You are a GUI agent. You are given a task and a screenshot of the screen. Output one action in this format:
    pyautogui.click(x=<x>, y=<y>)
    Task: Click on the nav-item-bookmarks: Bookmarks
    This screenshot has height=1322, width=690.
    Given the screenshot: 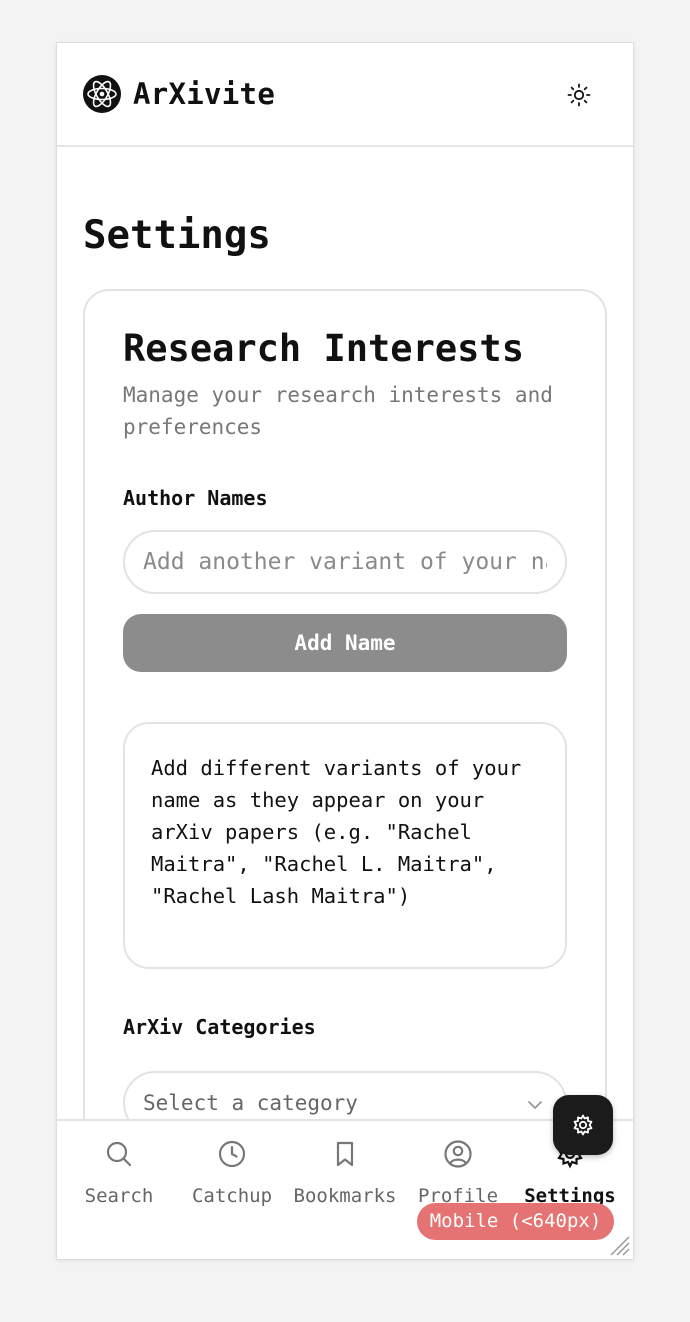 What is the action you would take?
    pyautogui.click(x=345, y=1176)
    